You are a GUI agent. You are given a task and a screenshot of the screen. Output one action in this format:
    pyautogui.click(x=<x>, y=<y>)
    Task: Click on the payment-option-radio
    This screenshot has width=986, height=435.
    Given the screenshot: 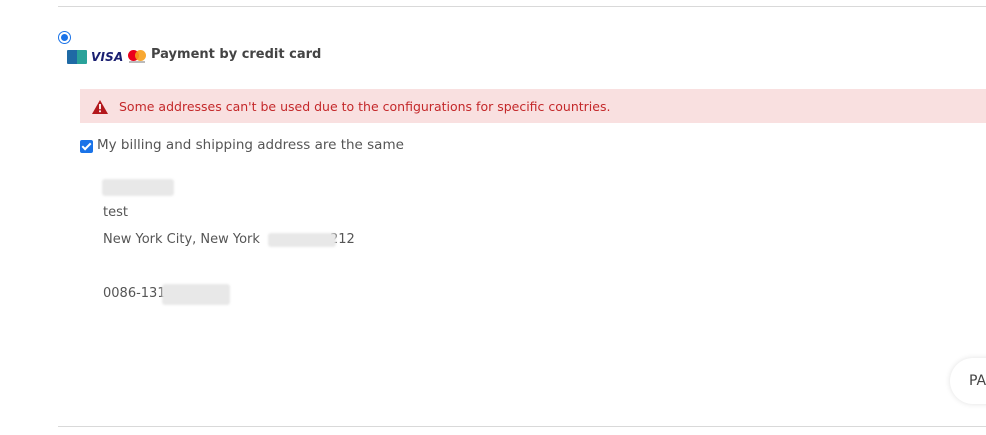 What is the action you would take?
    pyautogui.click(x=64, y=37)
    